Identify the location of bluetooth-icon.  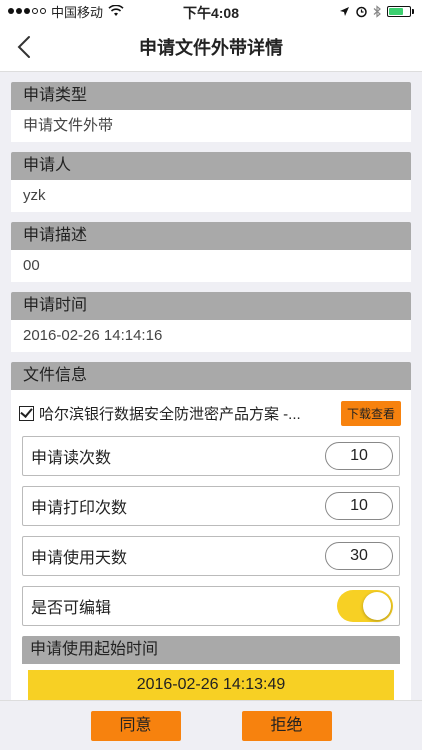
(377, 11).